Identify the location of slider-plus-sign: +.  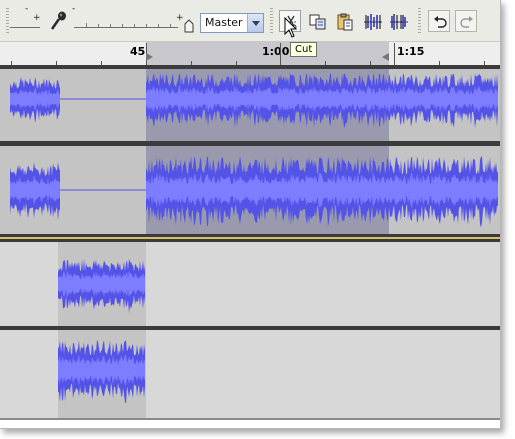
(37, 18).